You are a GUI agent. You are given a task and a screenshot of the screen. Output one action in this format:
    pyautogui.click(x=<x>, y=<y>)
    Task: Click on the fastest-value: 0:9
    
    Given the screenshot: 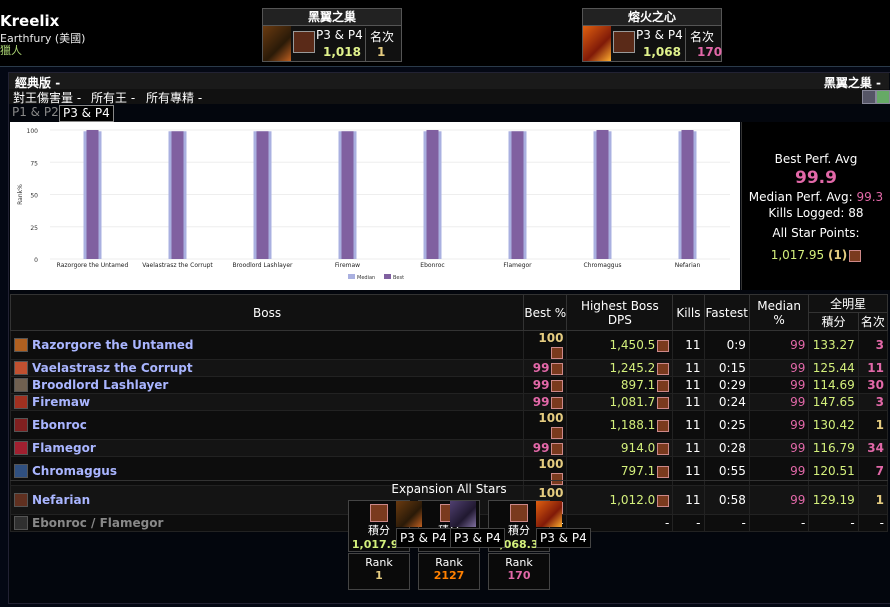 What is the action you would take?
    pyautogui.click(x=726, y=345)
    